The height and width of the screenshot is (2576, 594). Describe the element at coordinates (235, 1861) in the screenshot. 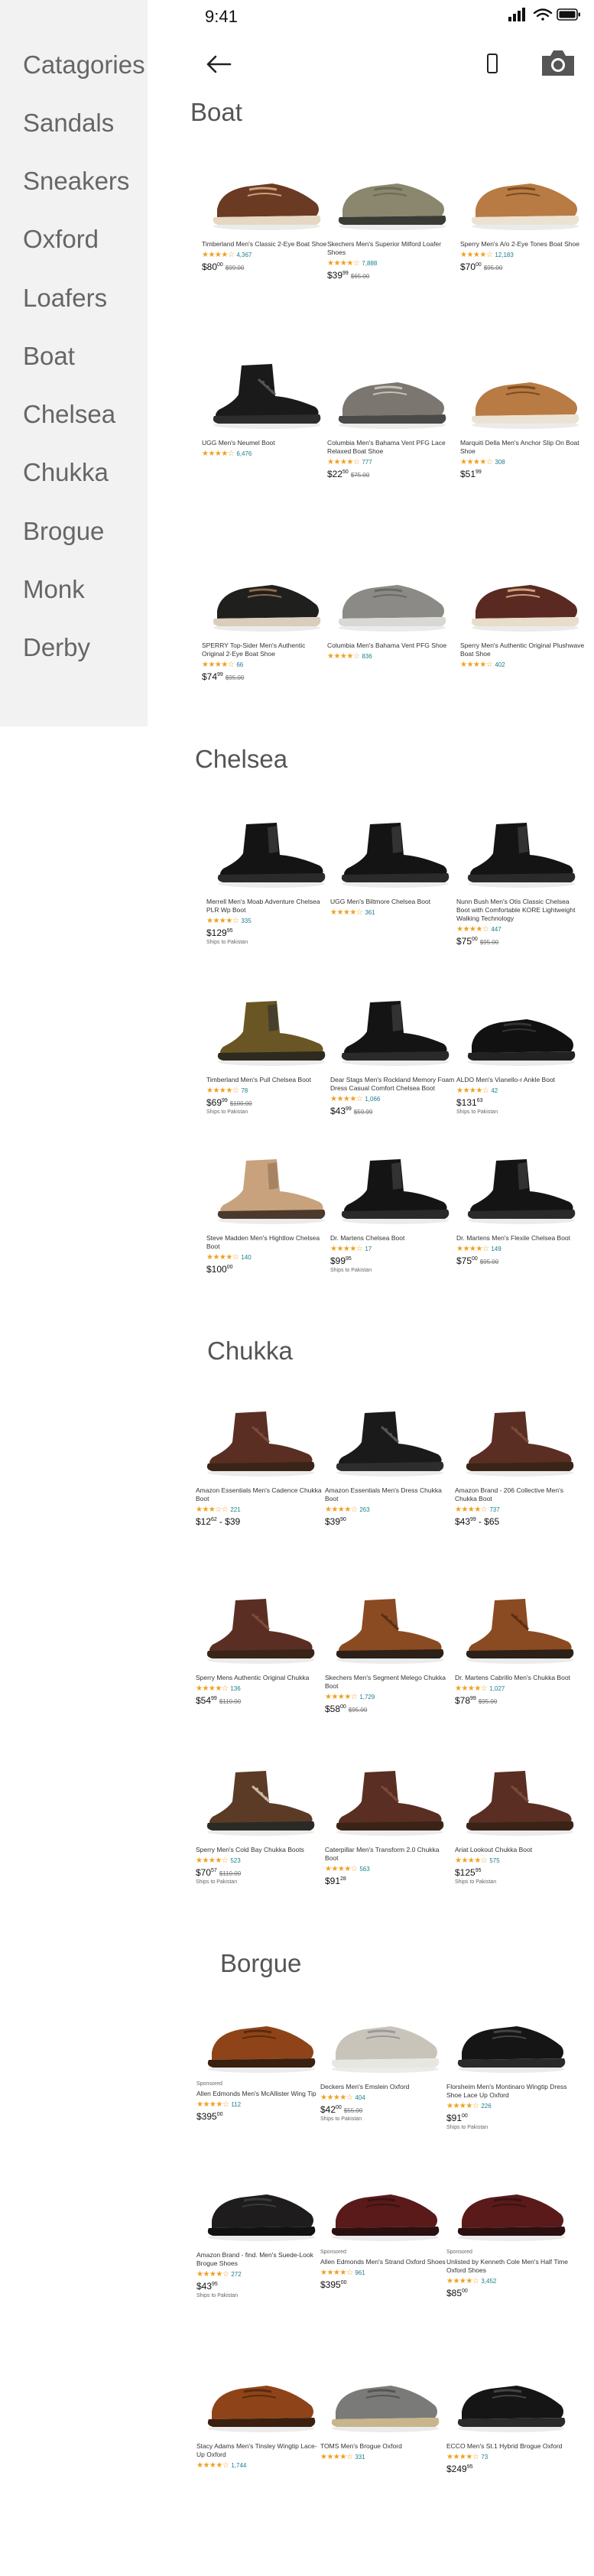

I see `review-count: 523` at that location.